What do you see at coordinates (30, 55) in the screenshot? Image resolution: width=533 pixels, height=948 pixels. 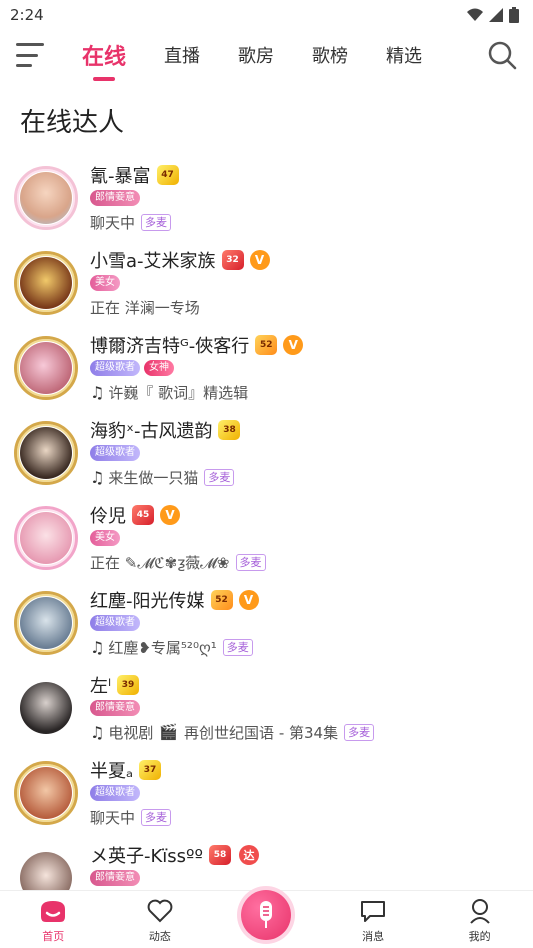 I see `menu-icon` at bounding box center [30, 55].